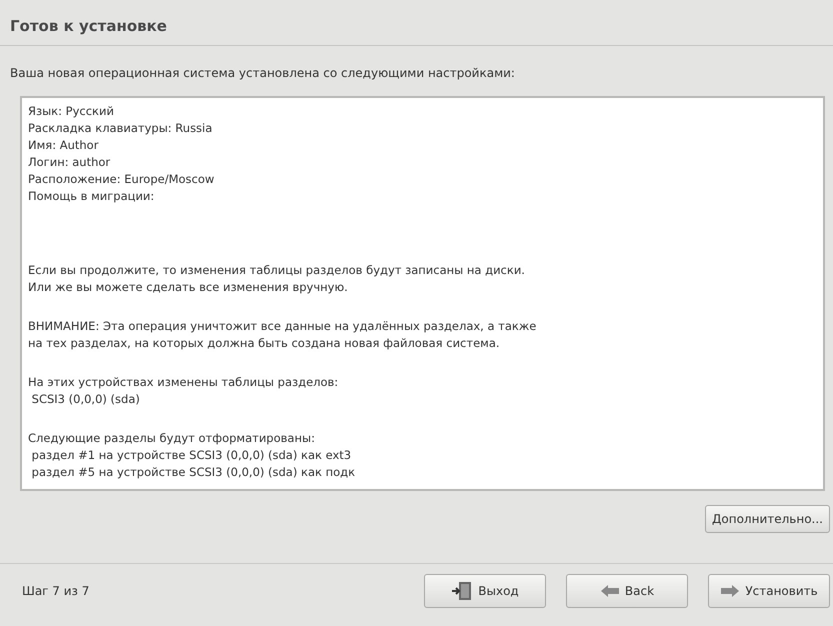 The height and width of the screenshot is (626, 833). Describe the element at coordinates (610, 591) in the screenshot. I see `left-arrow-icon` at that location.